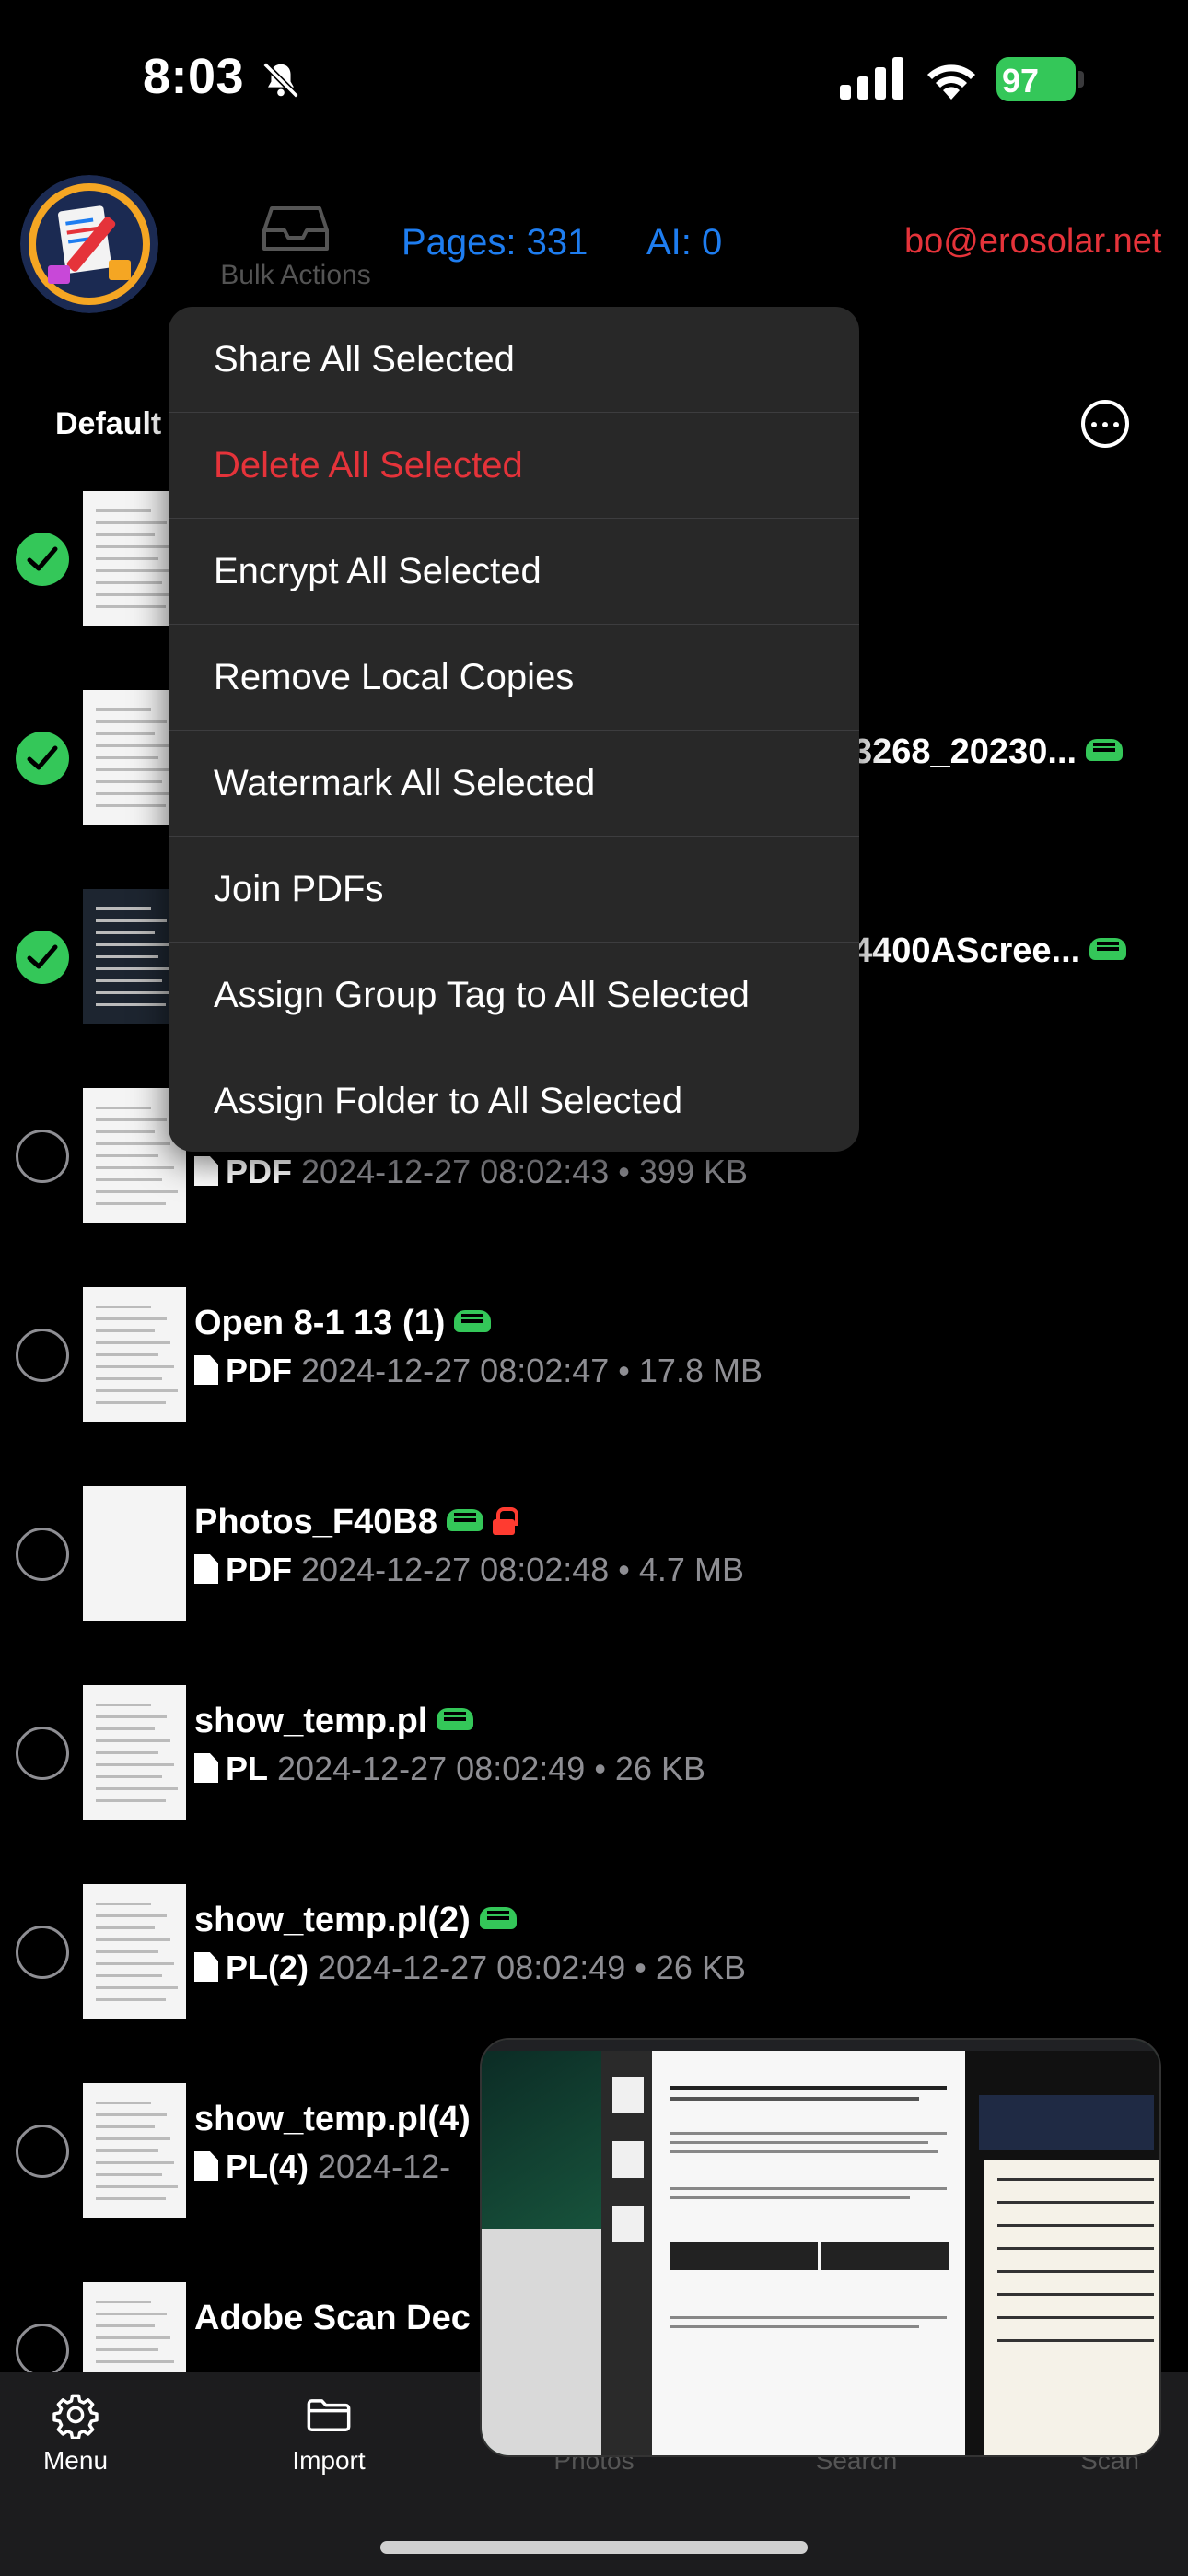  Describe the element at coordinates (514, 1100) in the screenshot. I see `assign-folder-item: Assign Folder to All Selected` at that location.